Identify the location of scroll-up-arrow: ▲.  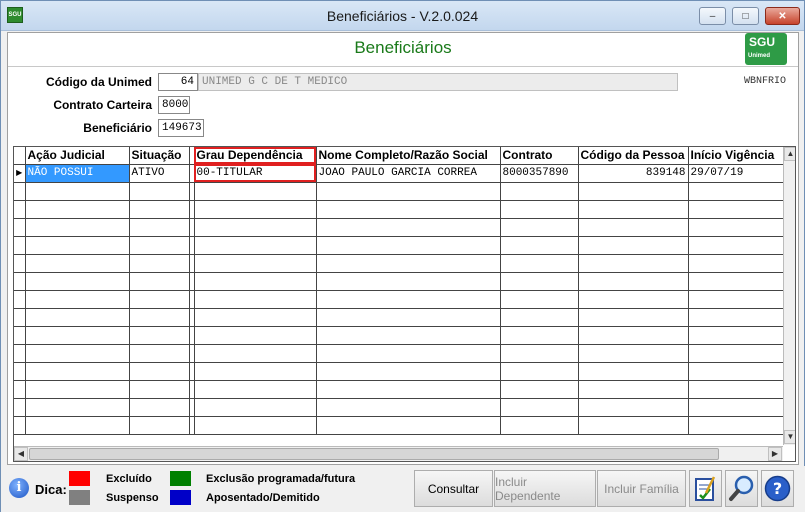
(789, 154).